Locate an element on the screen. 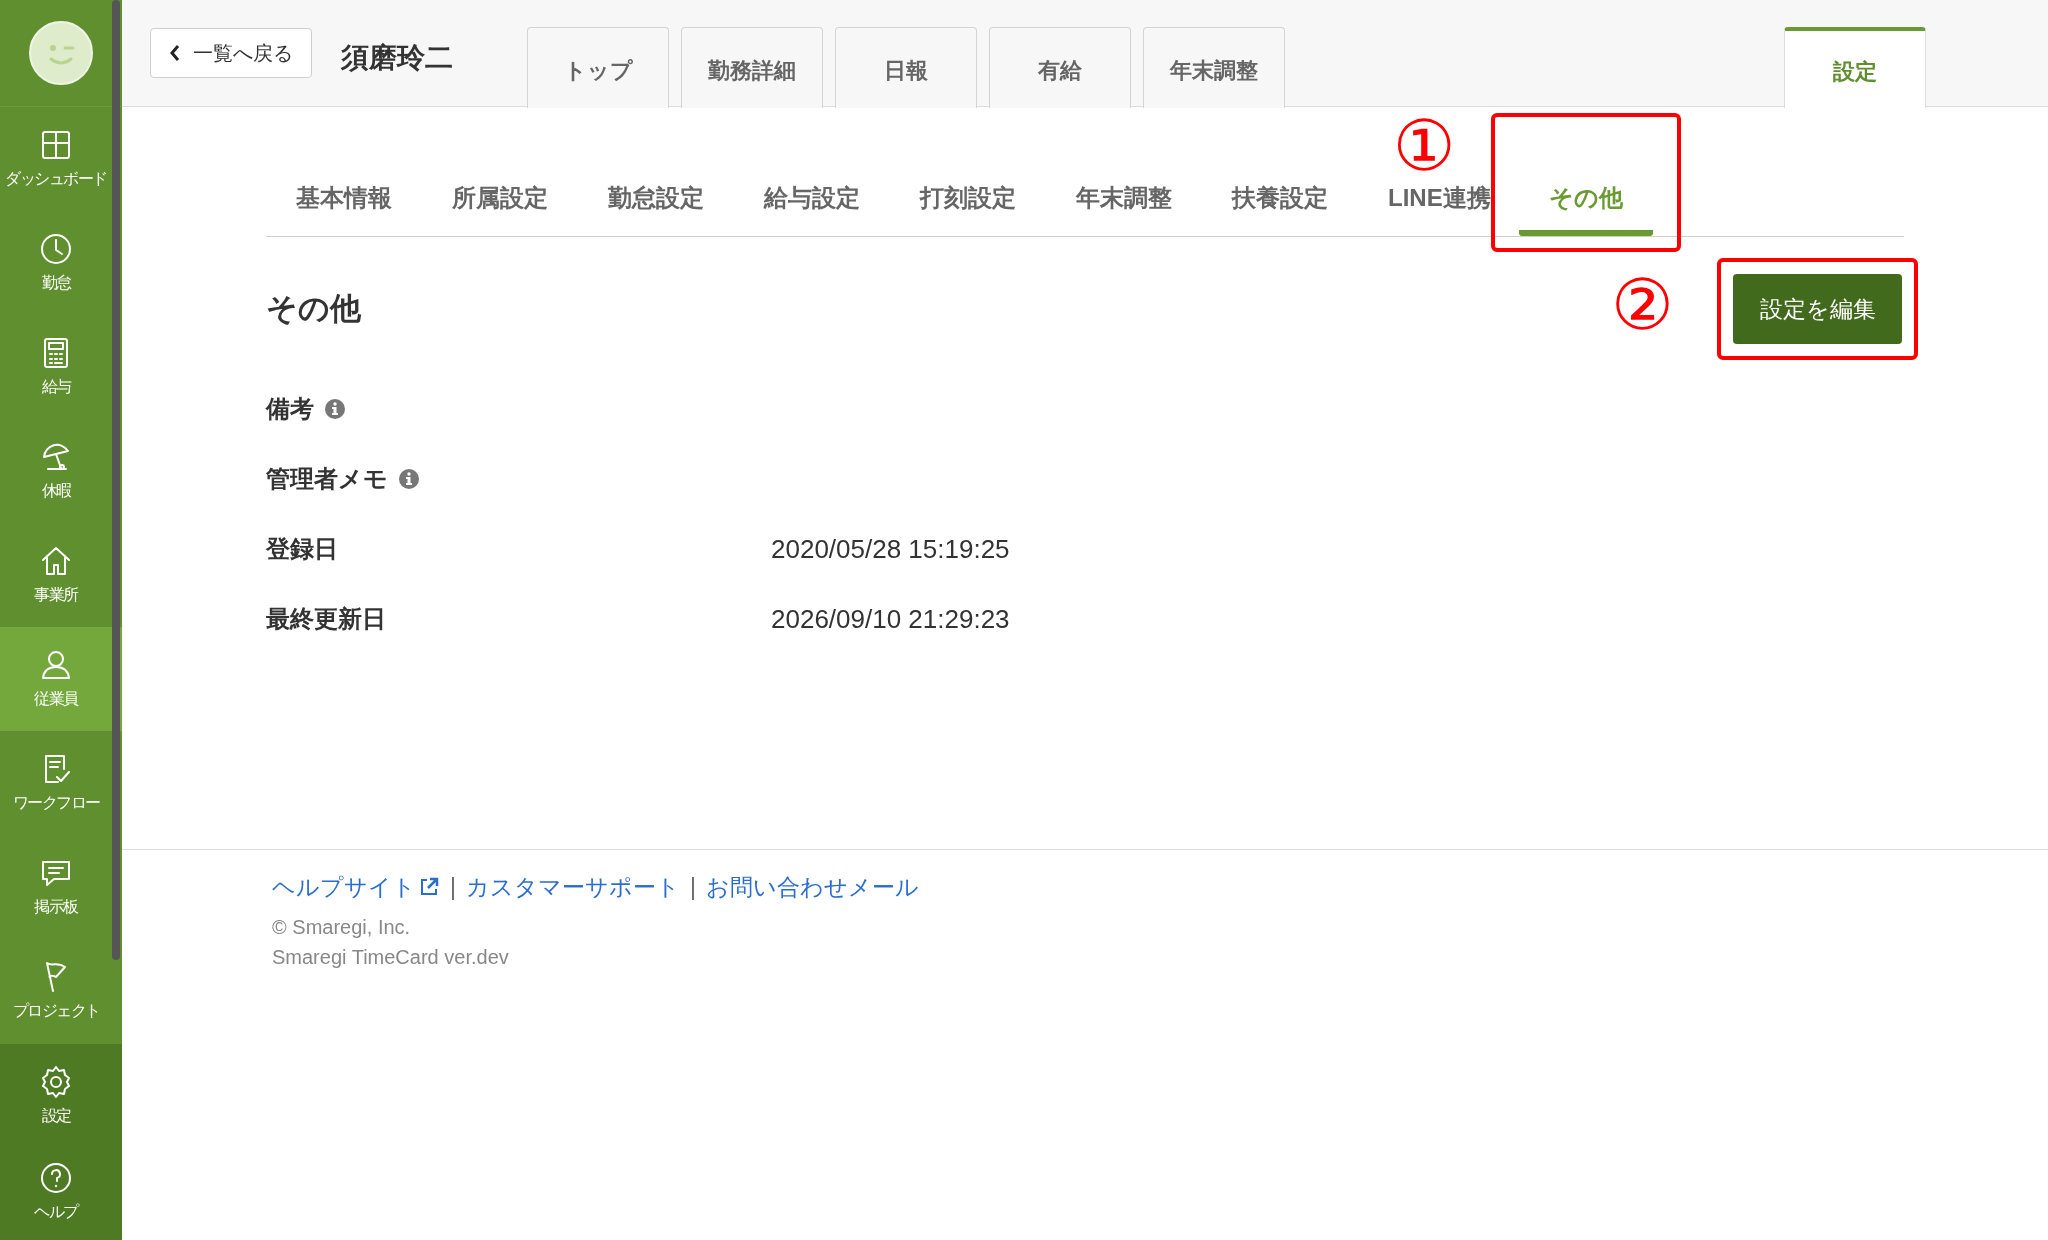 The image size is (2048, 1240). field-label: 管理者メモ is located at coordinates (327, 479).